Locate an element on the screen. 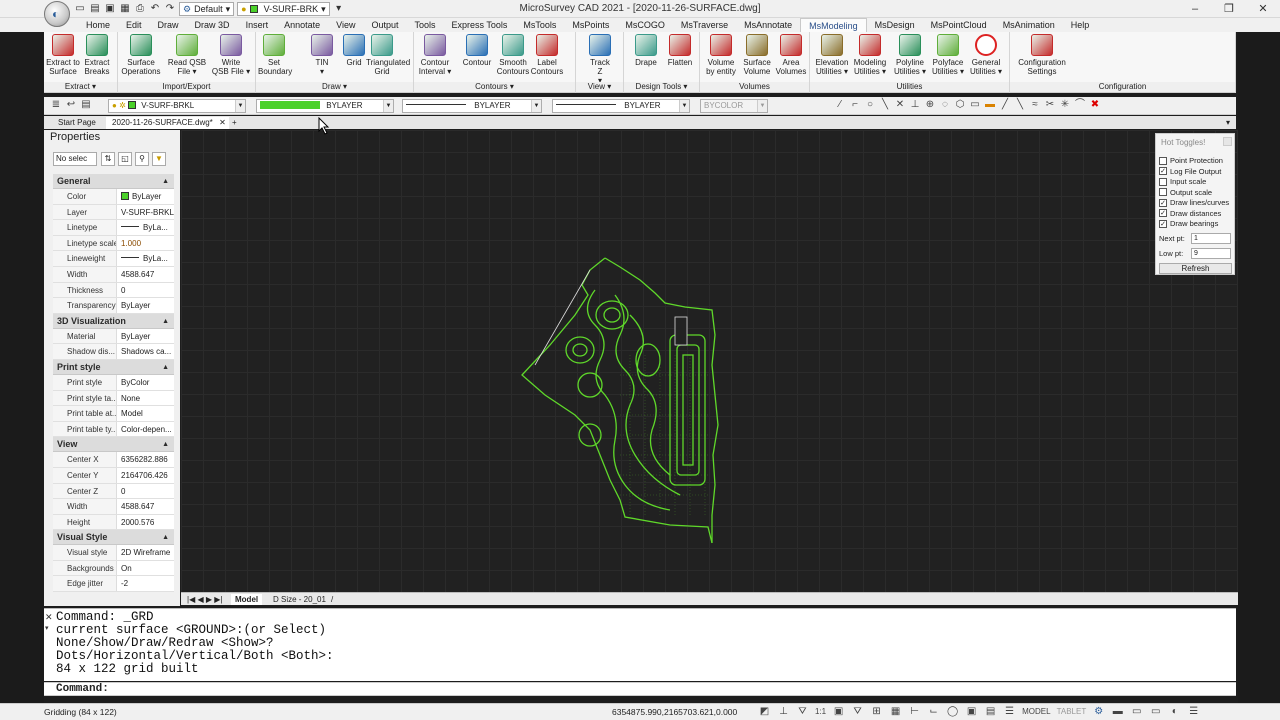 The width and height of the screenshot is (1280, 720). layer-manager-icon: ≣ is located at coordinates (56, 105).